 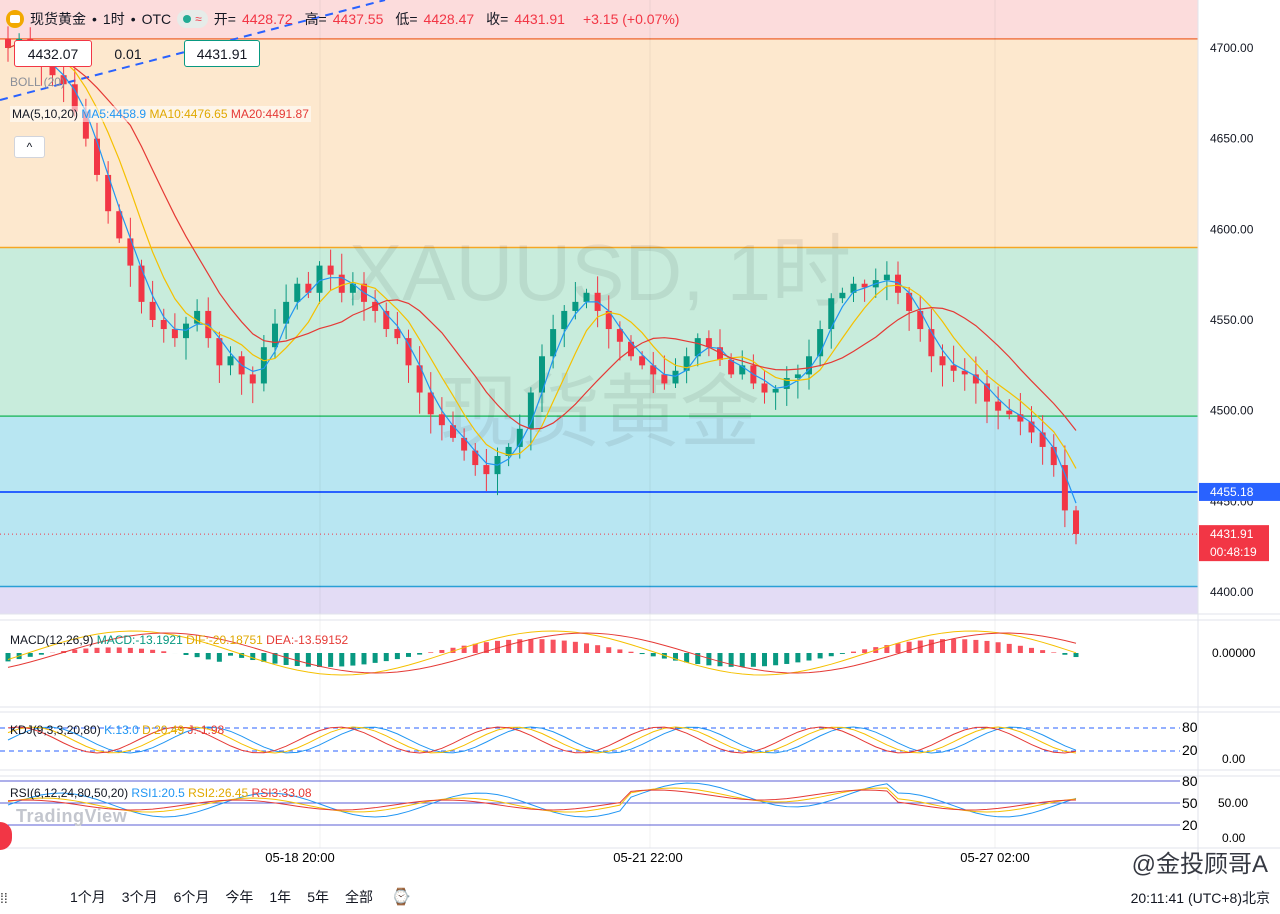 I want to click on market-status-badge: ≈, so click(x=192, y=19).